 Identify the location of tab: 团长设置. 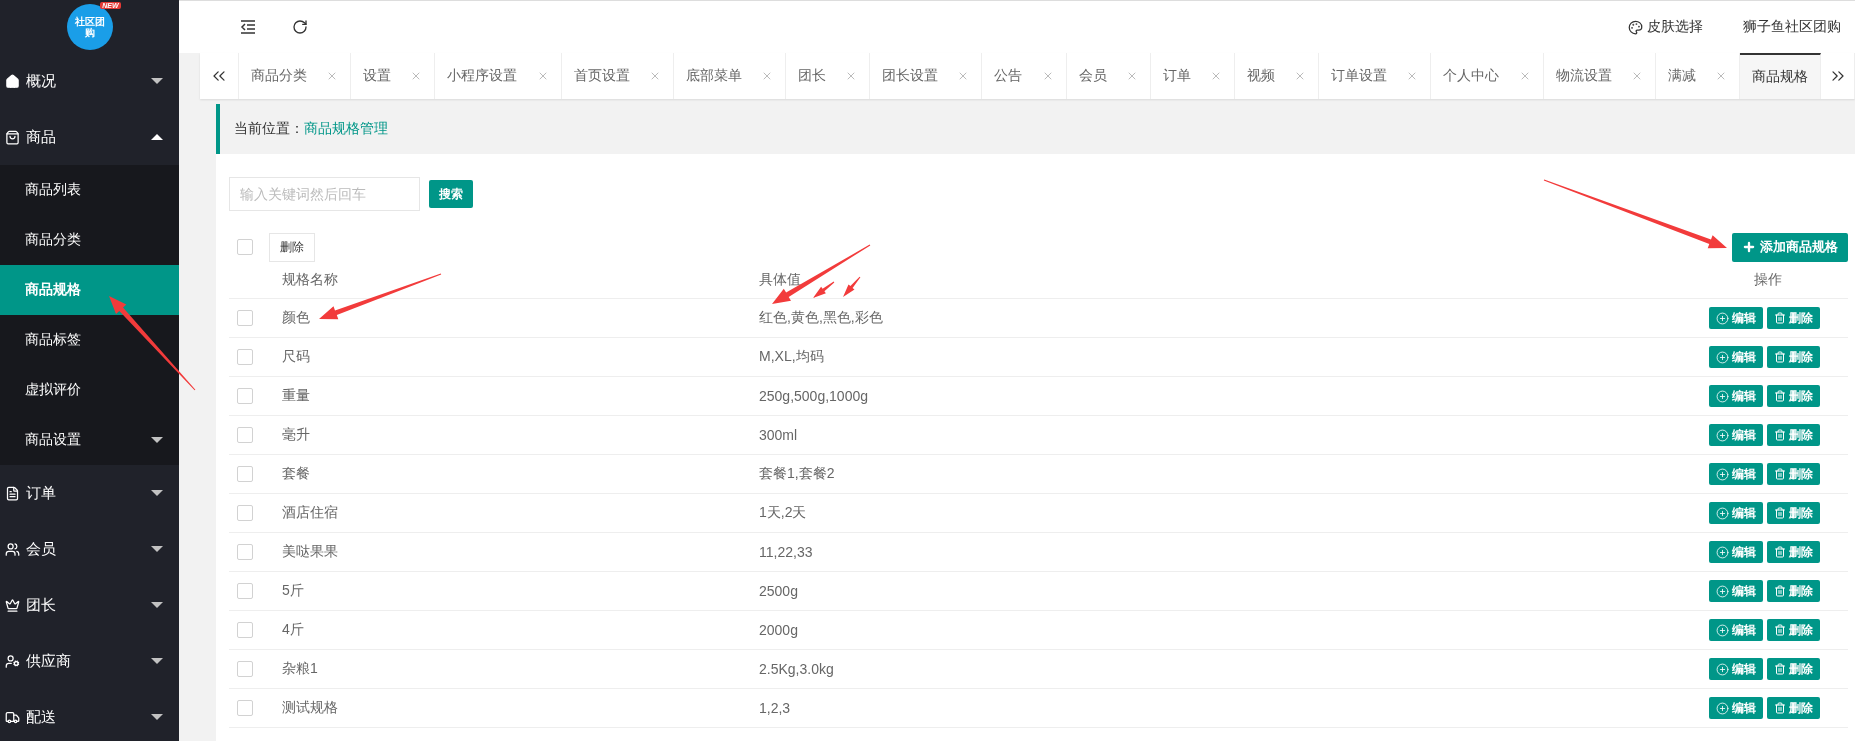
(926, 76).